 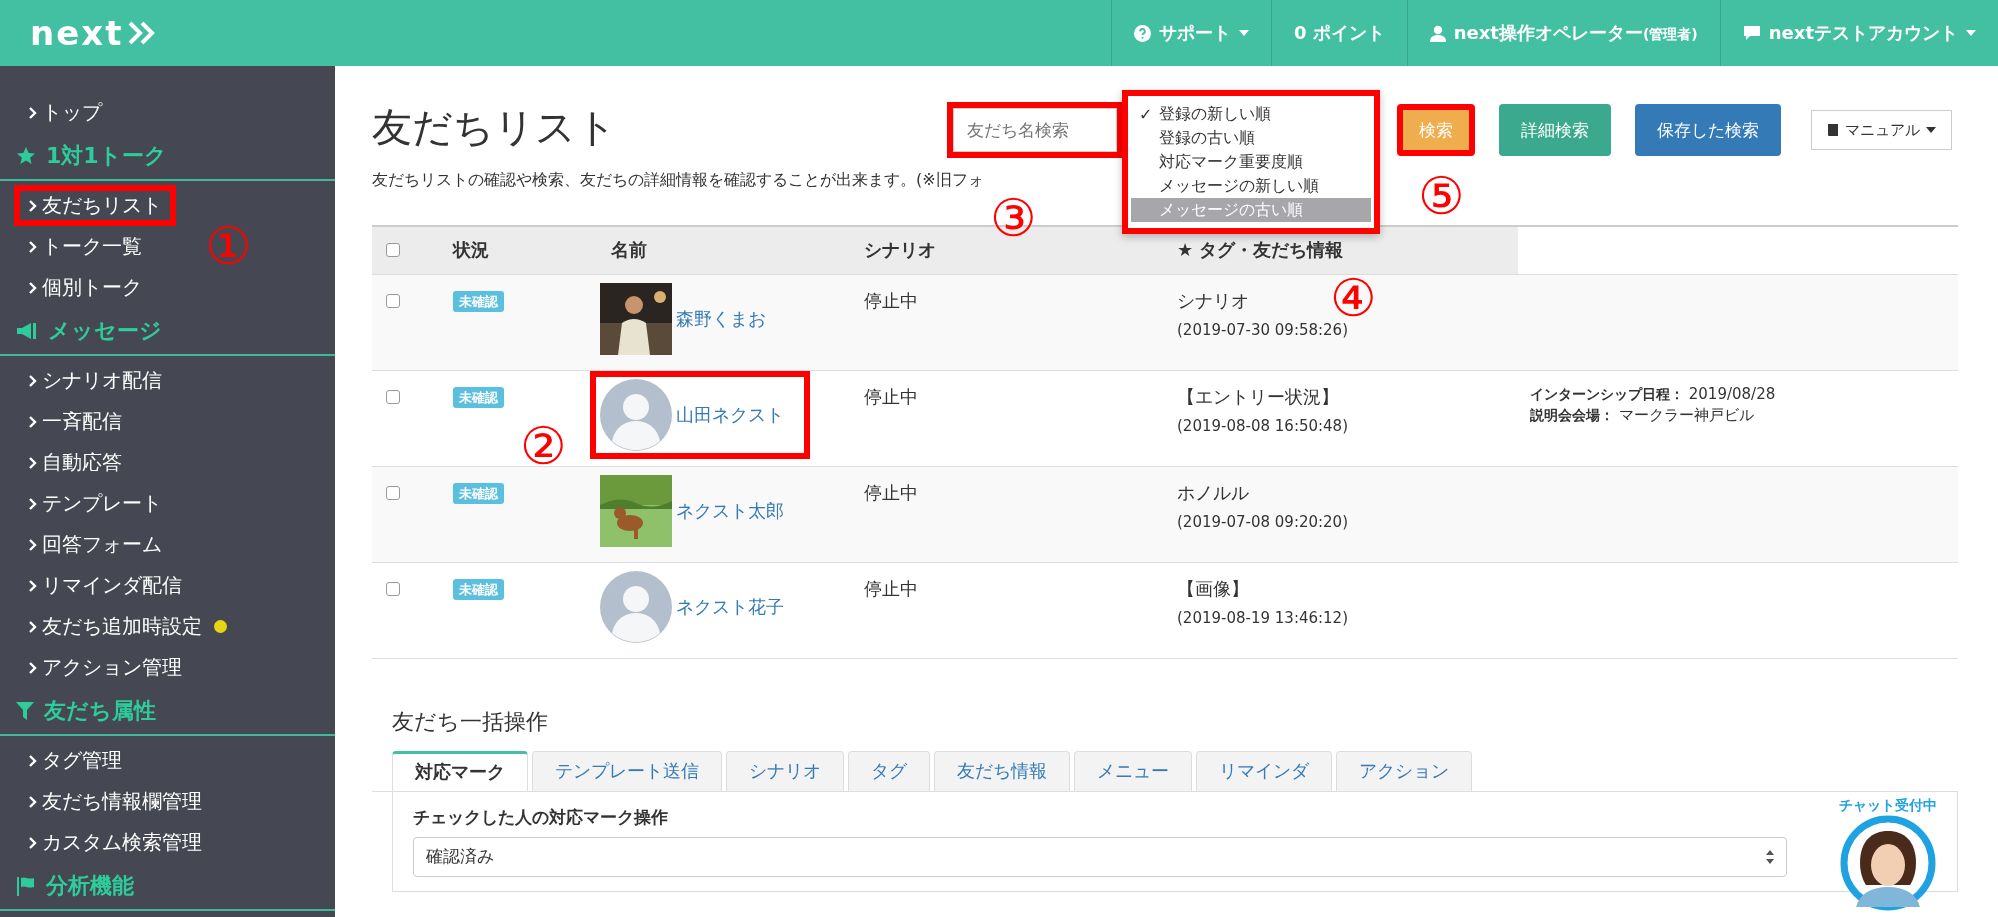 What do you see at coordinates (1213, 300) in the screenshot?
I see `message-text: シナリオ` at bounding box center [1213, 300].